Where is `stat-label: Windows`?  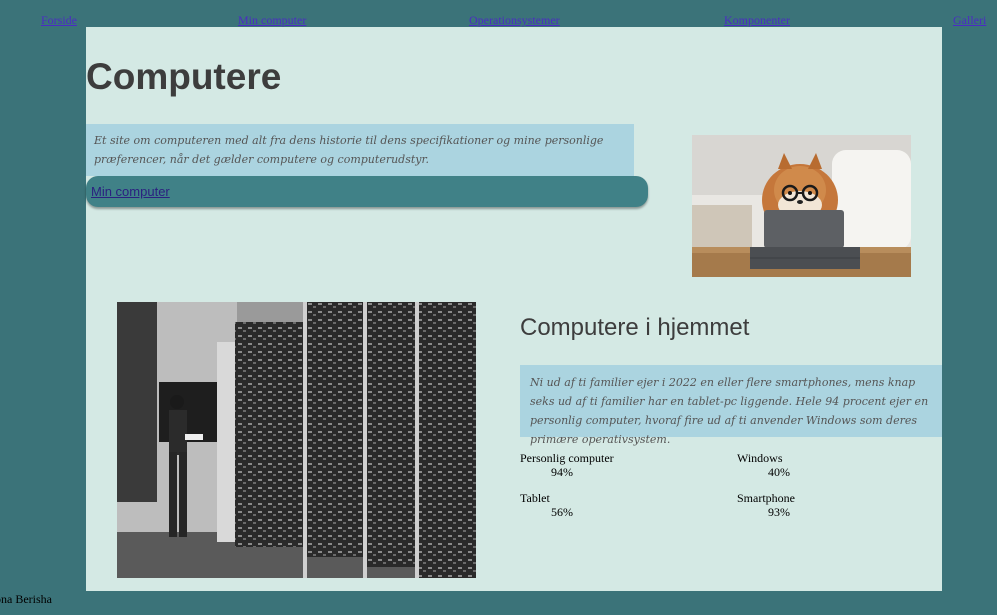 stat-label: Windows is located at coordinates (760, 458).